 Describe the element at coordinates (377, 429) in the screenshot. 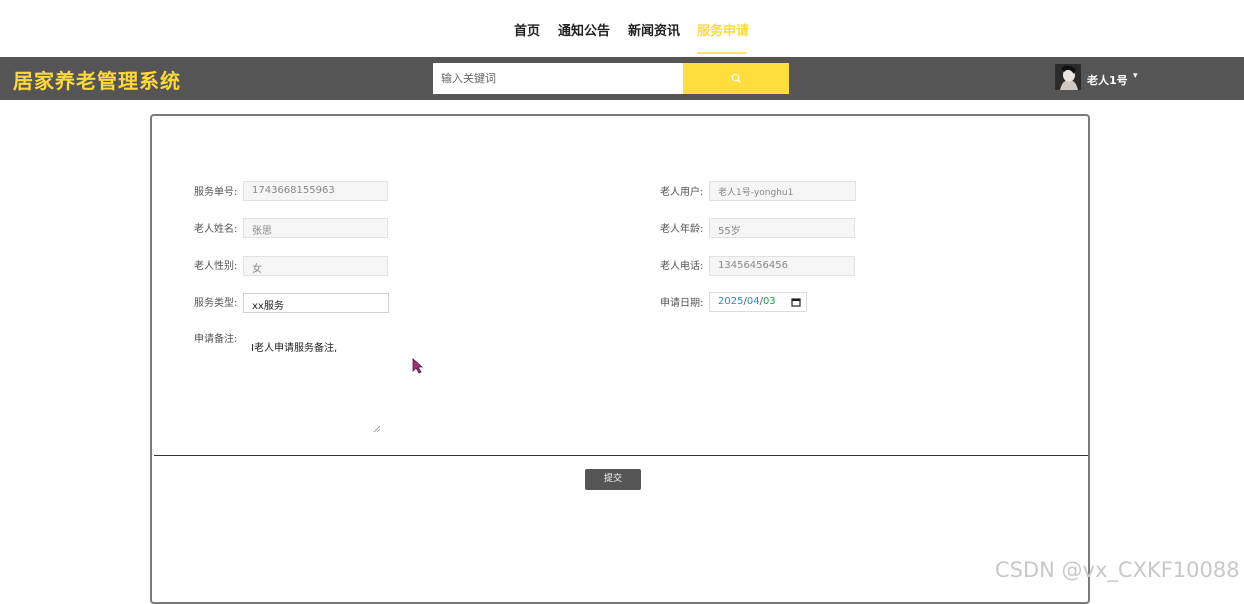

I see `resize-handle-icon` at that location.